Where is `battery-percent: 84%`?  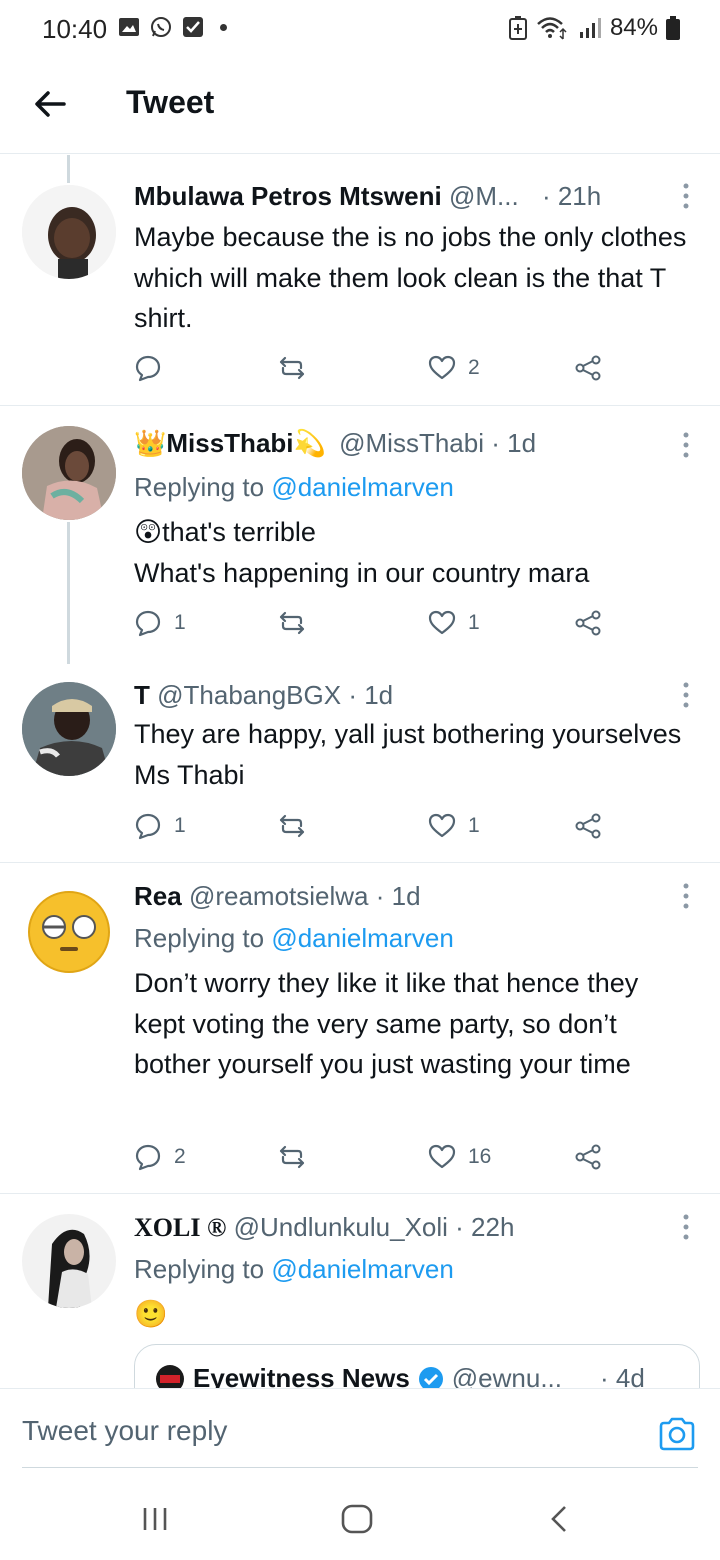
battery-percent: 84% is located at coordinates (633, 27).